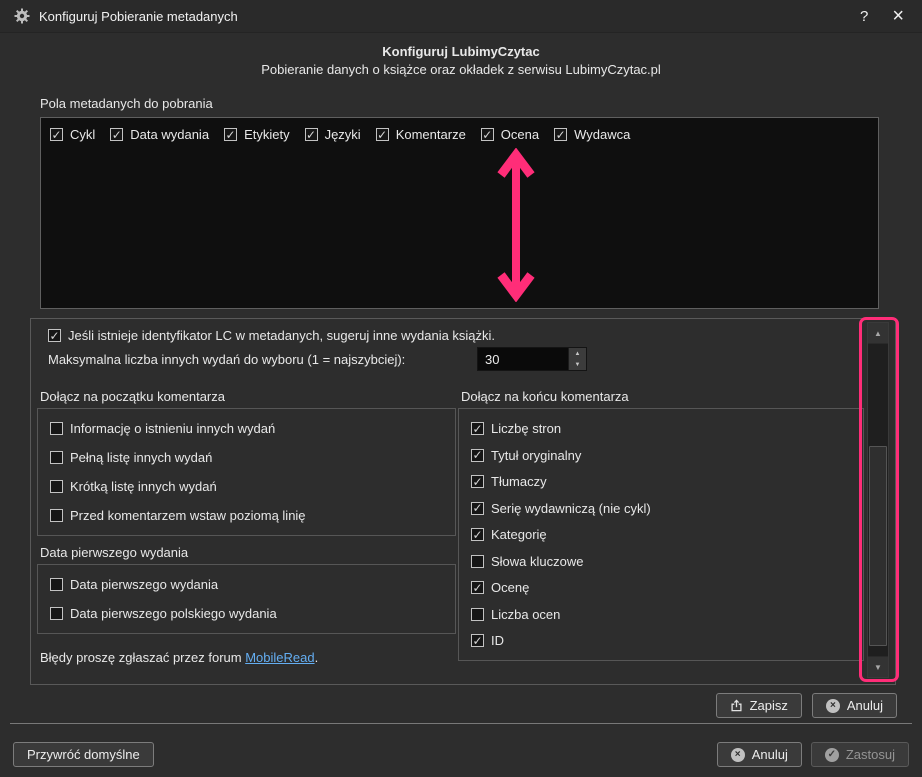  What do you see at coordinates (520, 134) in the screenshot?
I see `checkbox-label: Ocena` at bounding box center [520, 134].